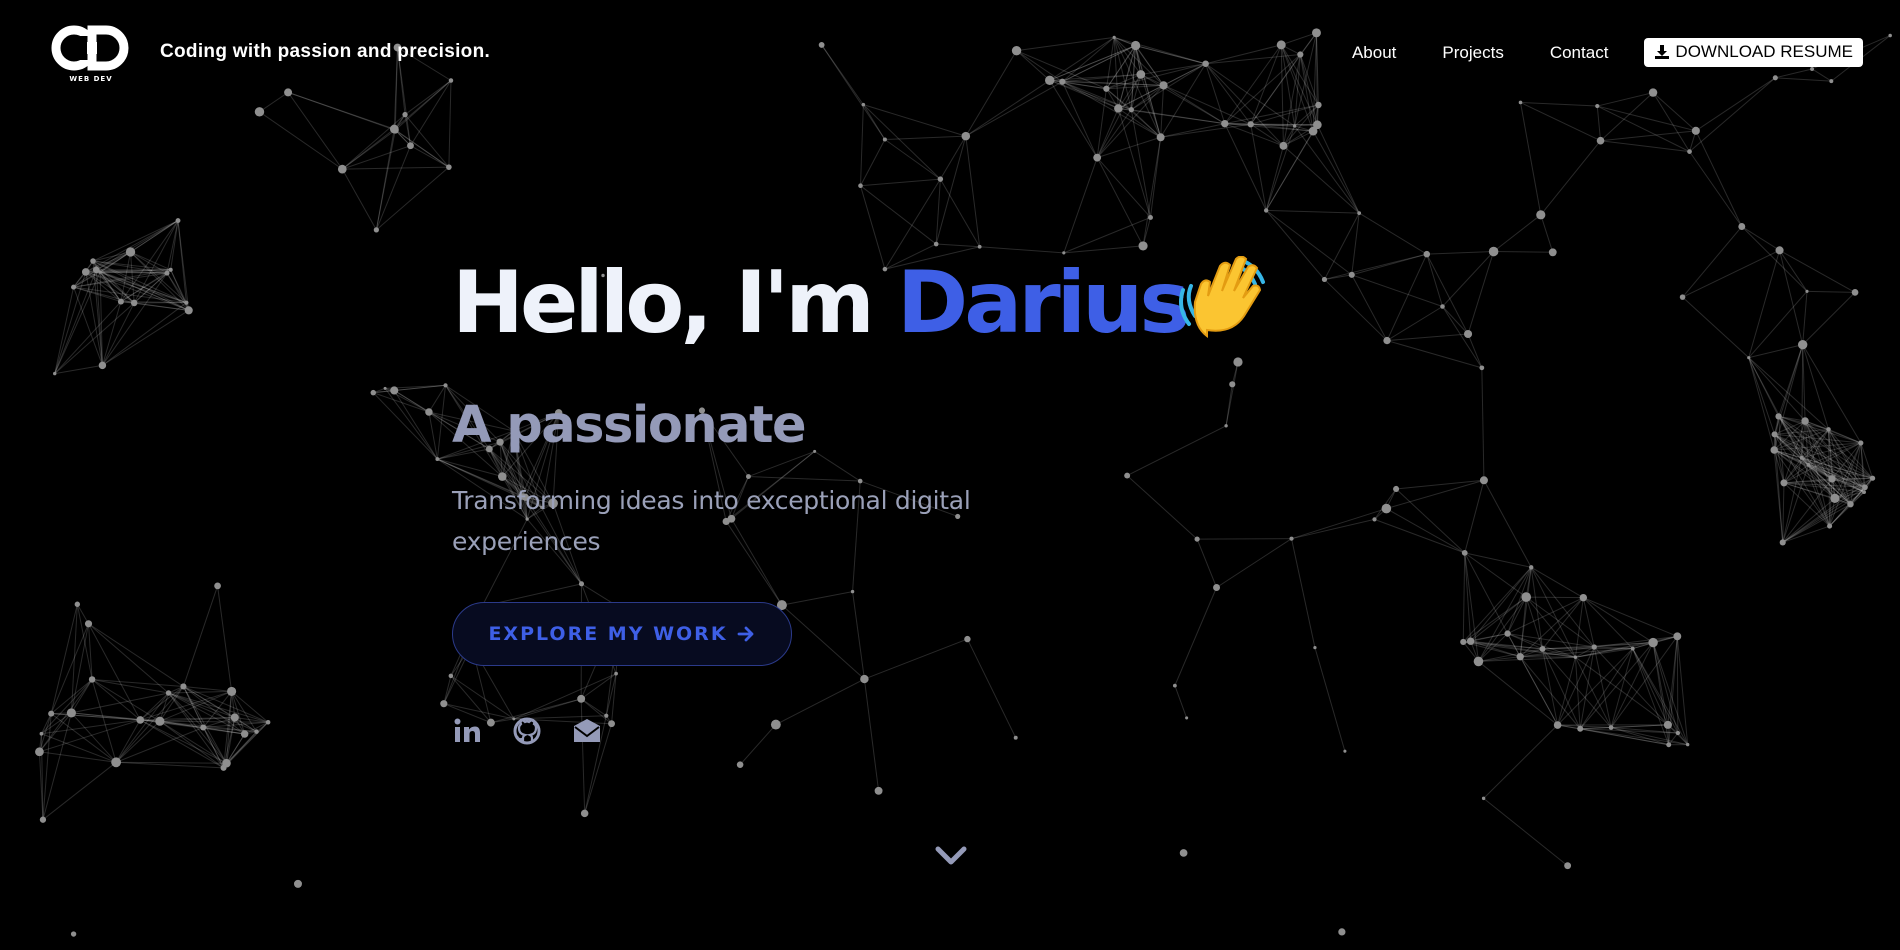 Image resolution: width=1900 pixels, height=950 pixels. What do you see at coordinates (1662, 52) in the screenshot?
I see `download-icon` at bounding box center [1662, 52].